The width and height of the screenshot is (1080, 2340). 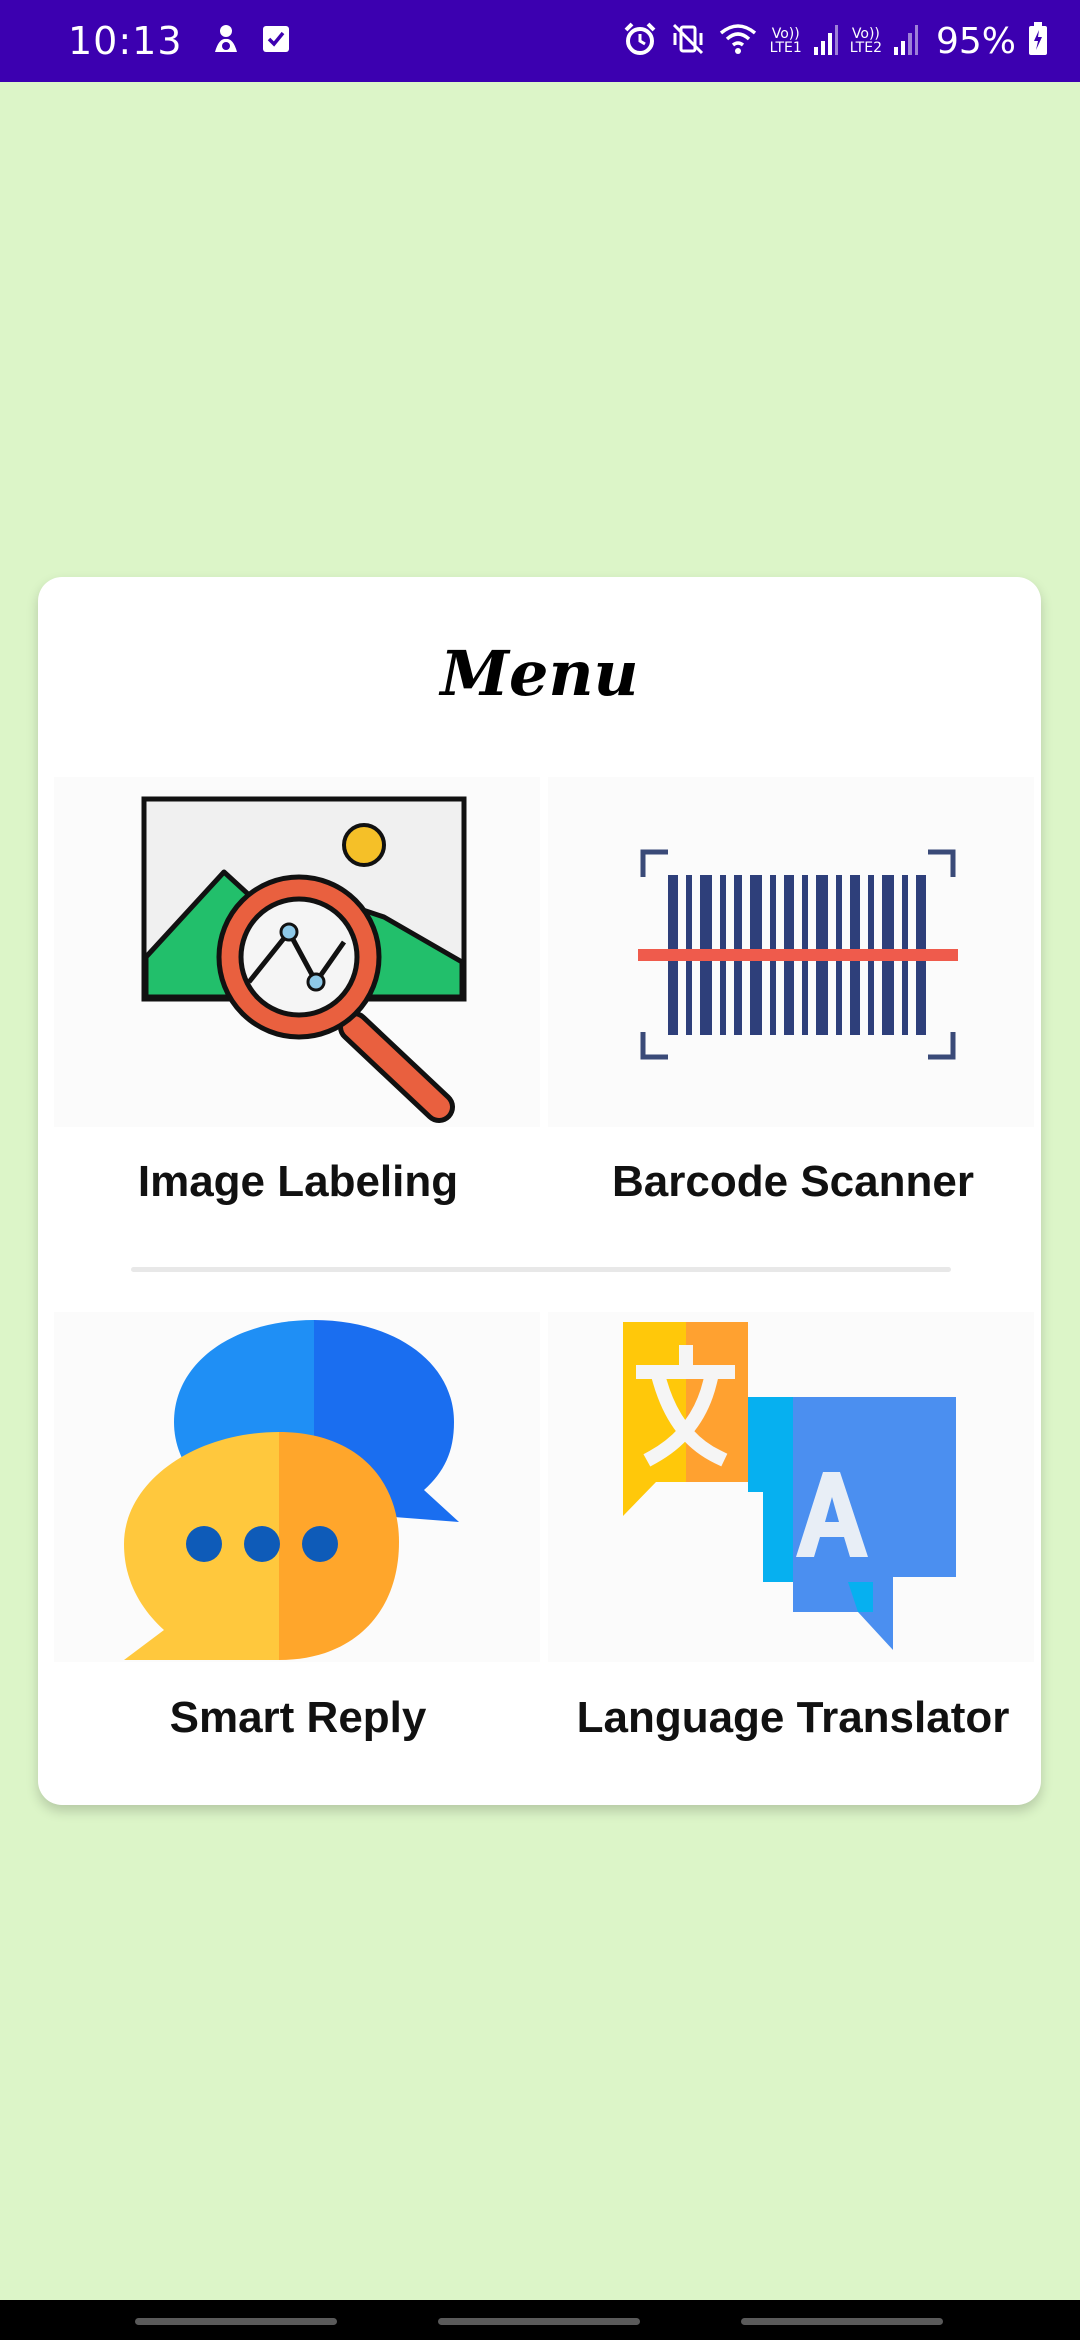 What do you see at coordinates (298, 1181) in the screenshot?
I see `image-labeling-label: Image Labeling` at bounding box center [298, 1181].